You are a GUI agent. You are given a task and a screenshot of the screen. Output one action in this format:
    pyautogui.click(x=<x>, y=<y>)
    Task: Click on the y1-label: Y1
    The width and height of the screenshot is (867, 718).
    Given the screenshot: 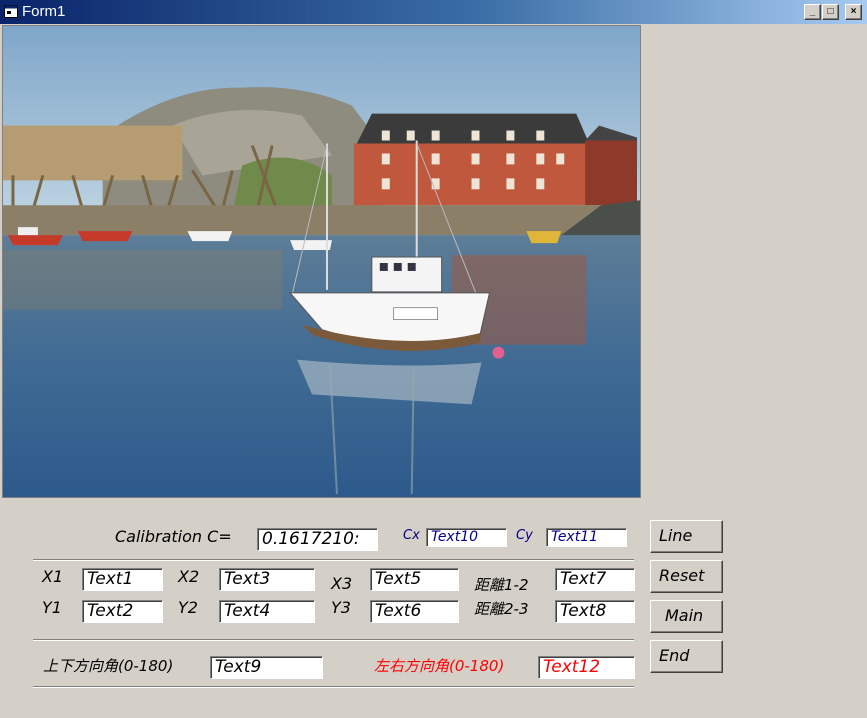 What is the action you would take?
    pyautogui.click(x=52, y=607)
    